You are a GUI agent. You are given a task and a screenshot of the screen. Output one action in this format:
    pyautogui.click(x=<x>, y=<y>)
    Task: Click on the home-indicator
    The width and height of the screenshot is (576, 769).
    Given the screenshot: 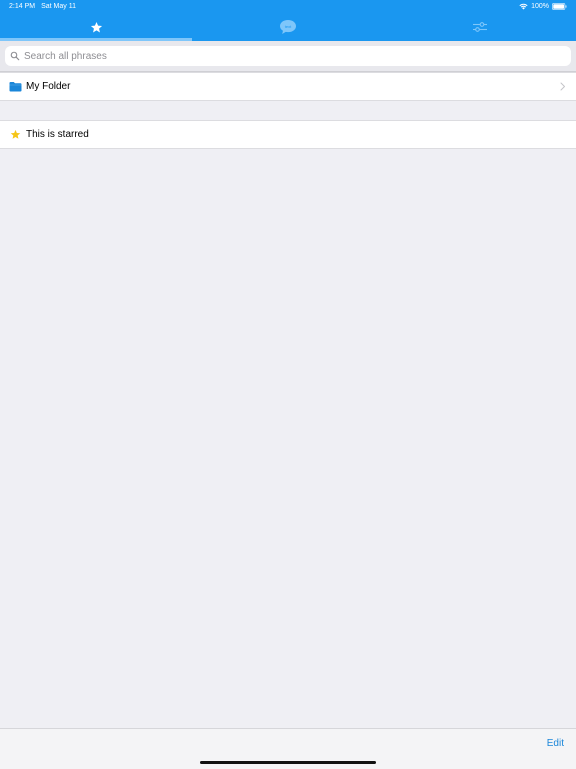 What is the action you would take?
    pyautogui.click(x=288, y=762)
    